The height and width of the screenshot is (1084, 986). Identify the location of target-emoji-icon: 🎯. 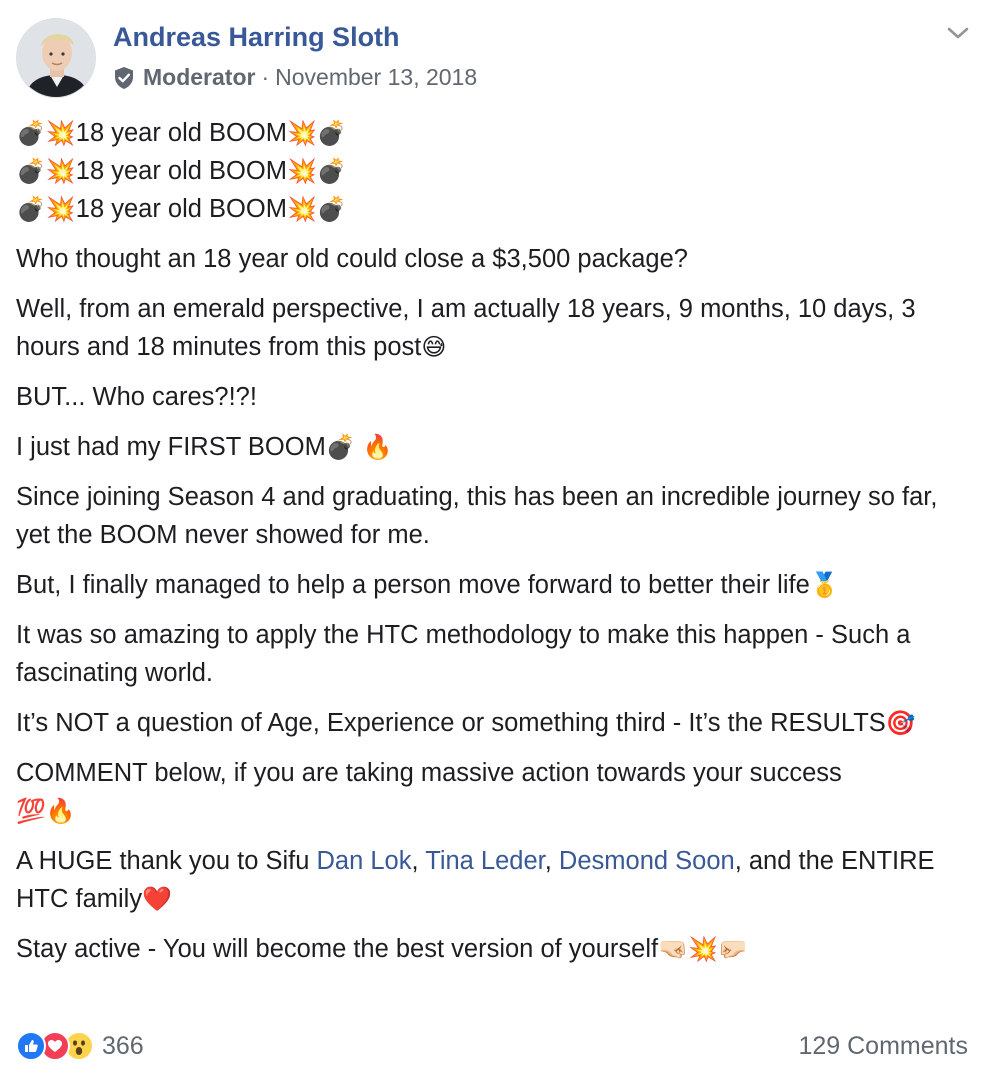
(900, 723).